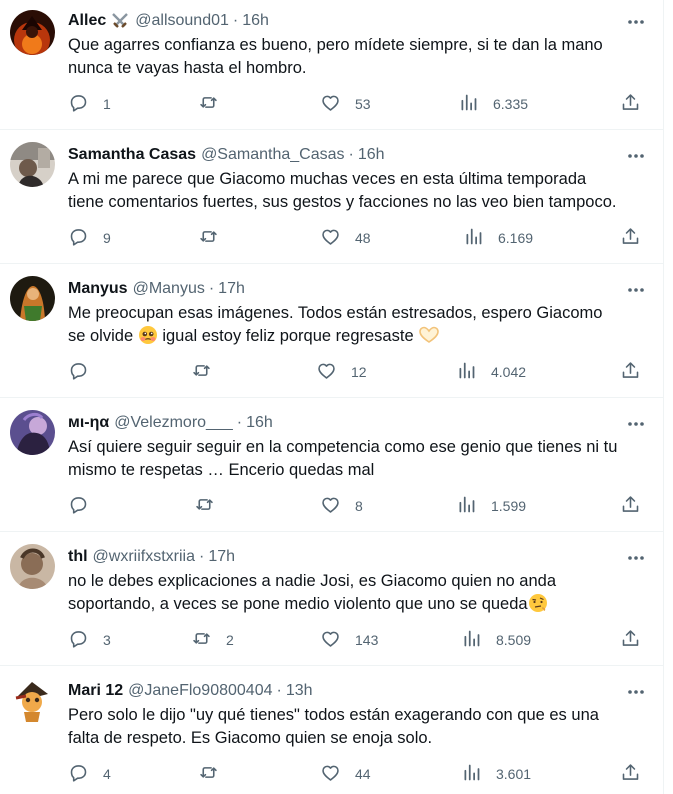 The image size is (673, 794). I want to click on tweet-header: thl @wxriifxstxriia · 17h, so click(345, 557).